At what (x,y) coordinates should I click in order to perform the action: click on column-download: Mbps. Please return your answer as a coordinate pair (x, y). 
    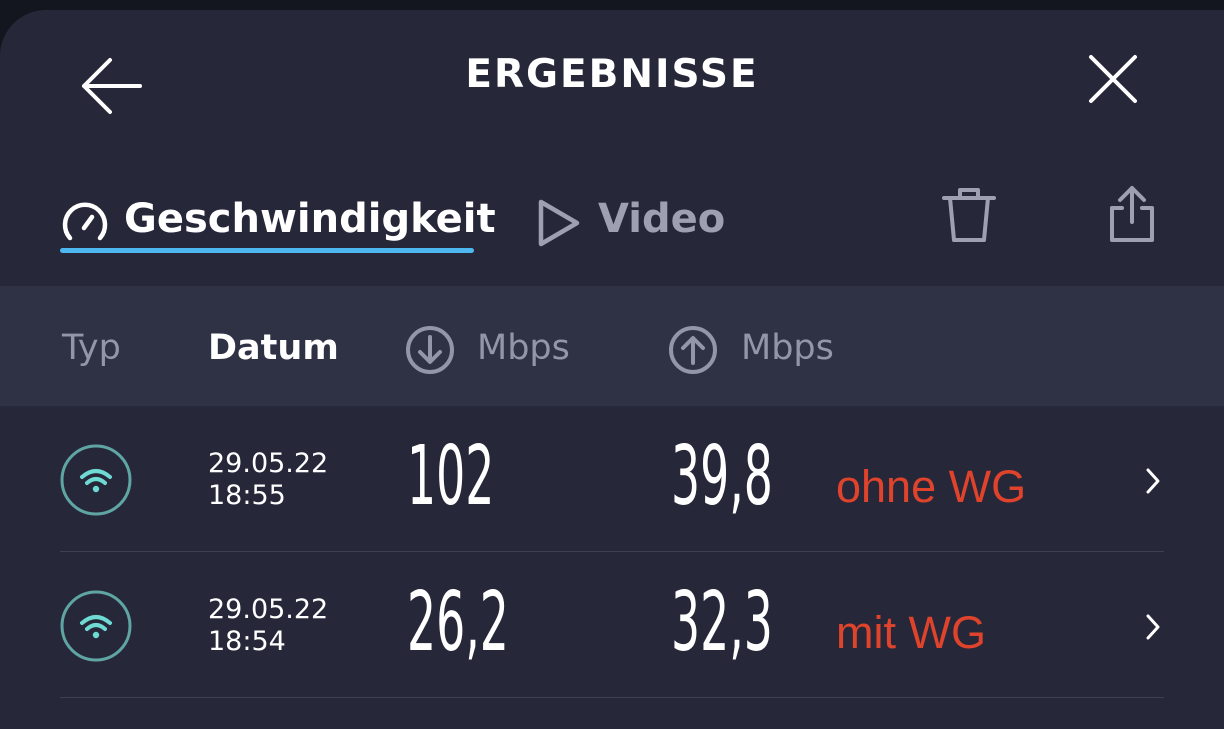
    Looking at the image, I should click on (523, 348).